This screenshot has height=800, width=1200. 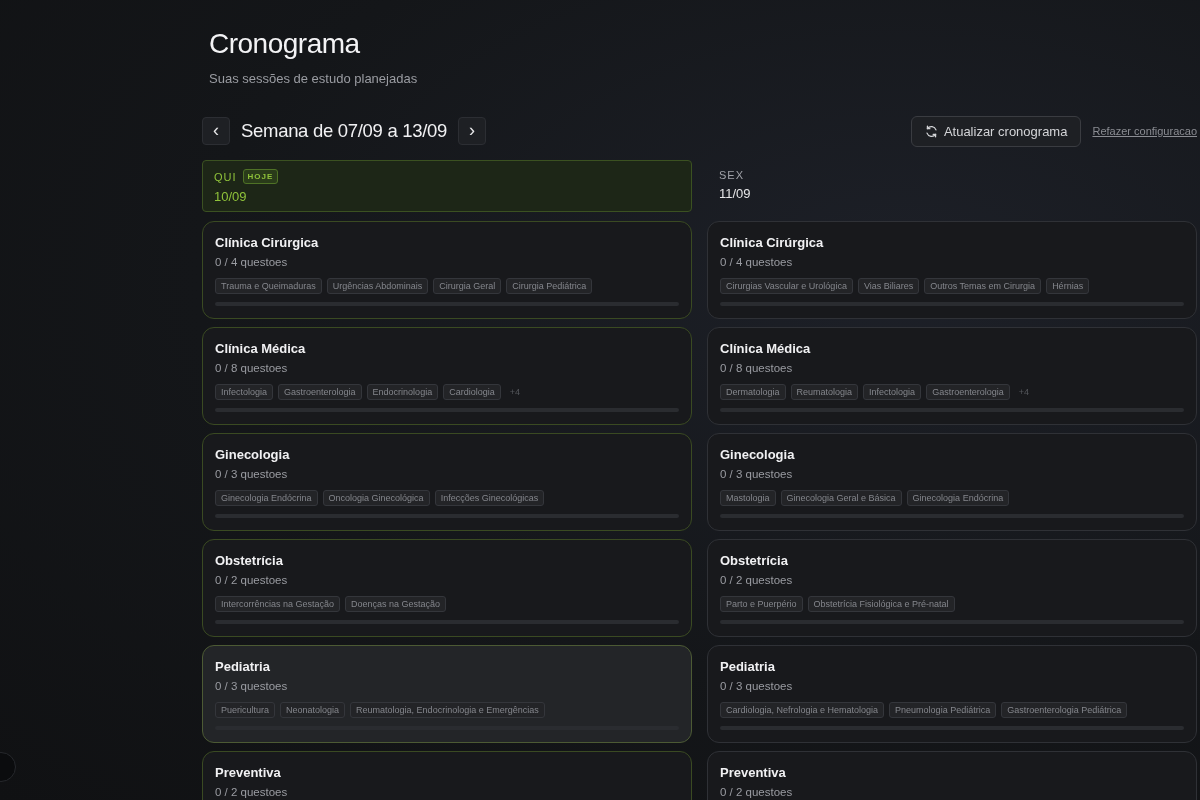 I want to click on topic-tag: Cirurgia Geral, so click(x=467, y=286).